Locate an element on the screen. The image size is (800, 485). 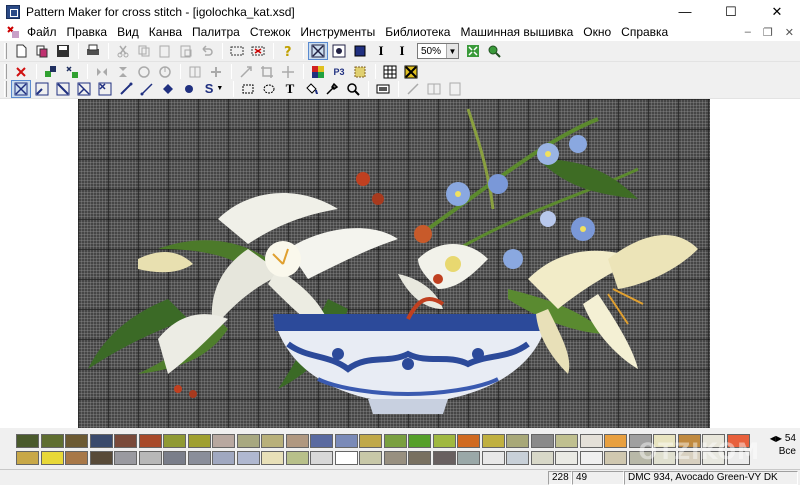
half-stitch-tool is located at coordinates (42, 89).